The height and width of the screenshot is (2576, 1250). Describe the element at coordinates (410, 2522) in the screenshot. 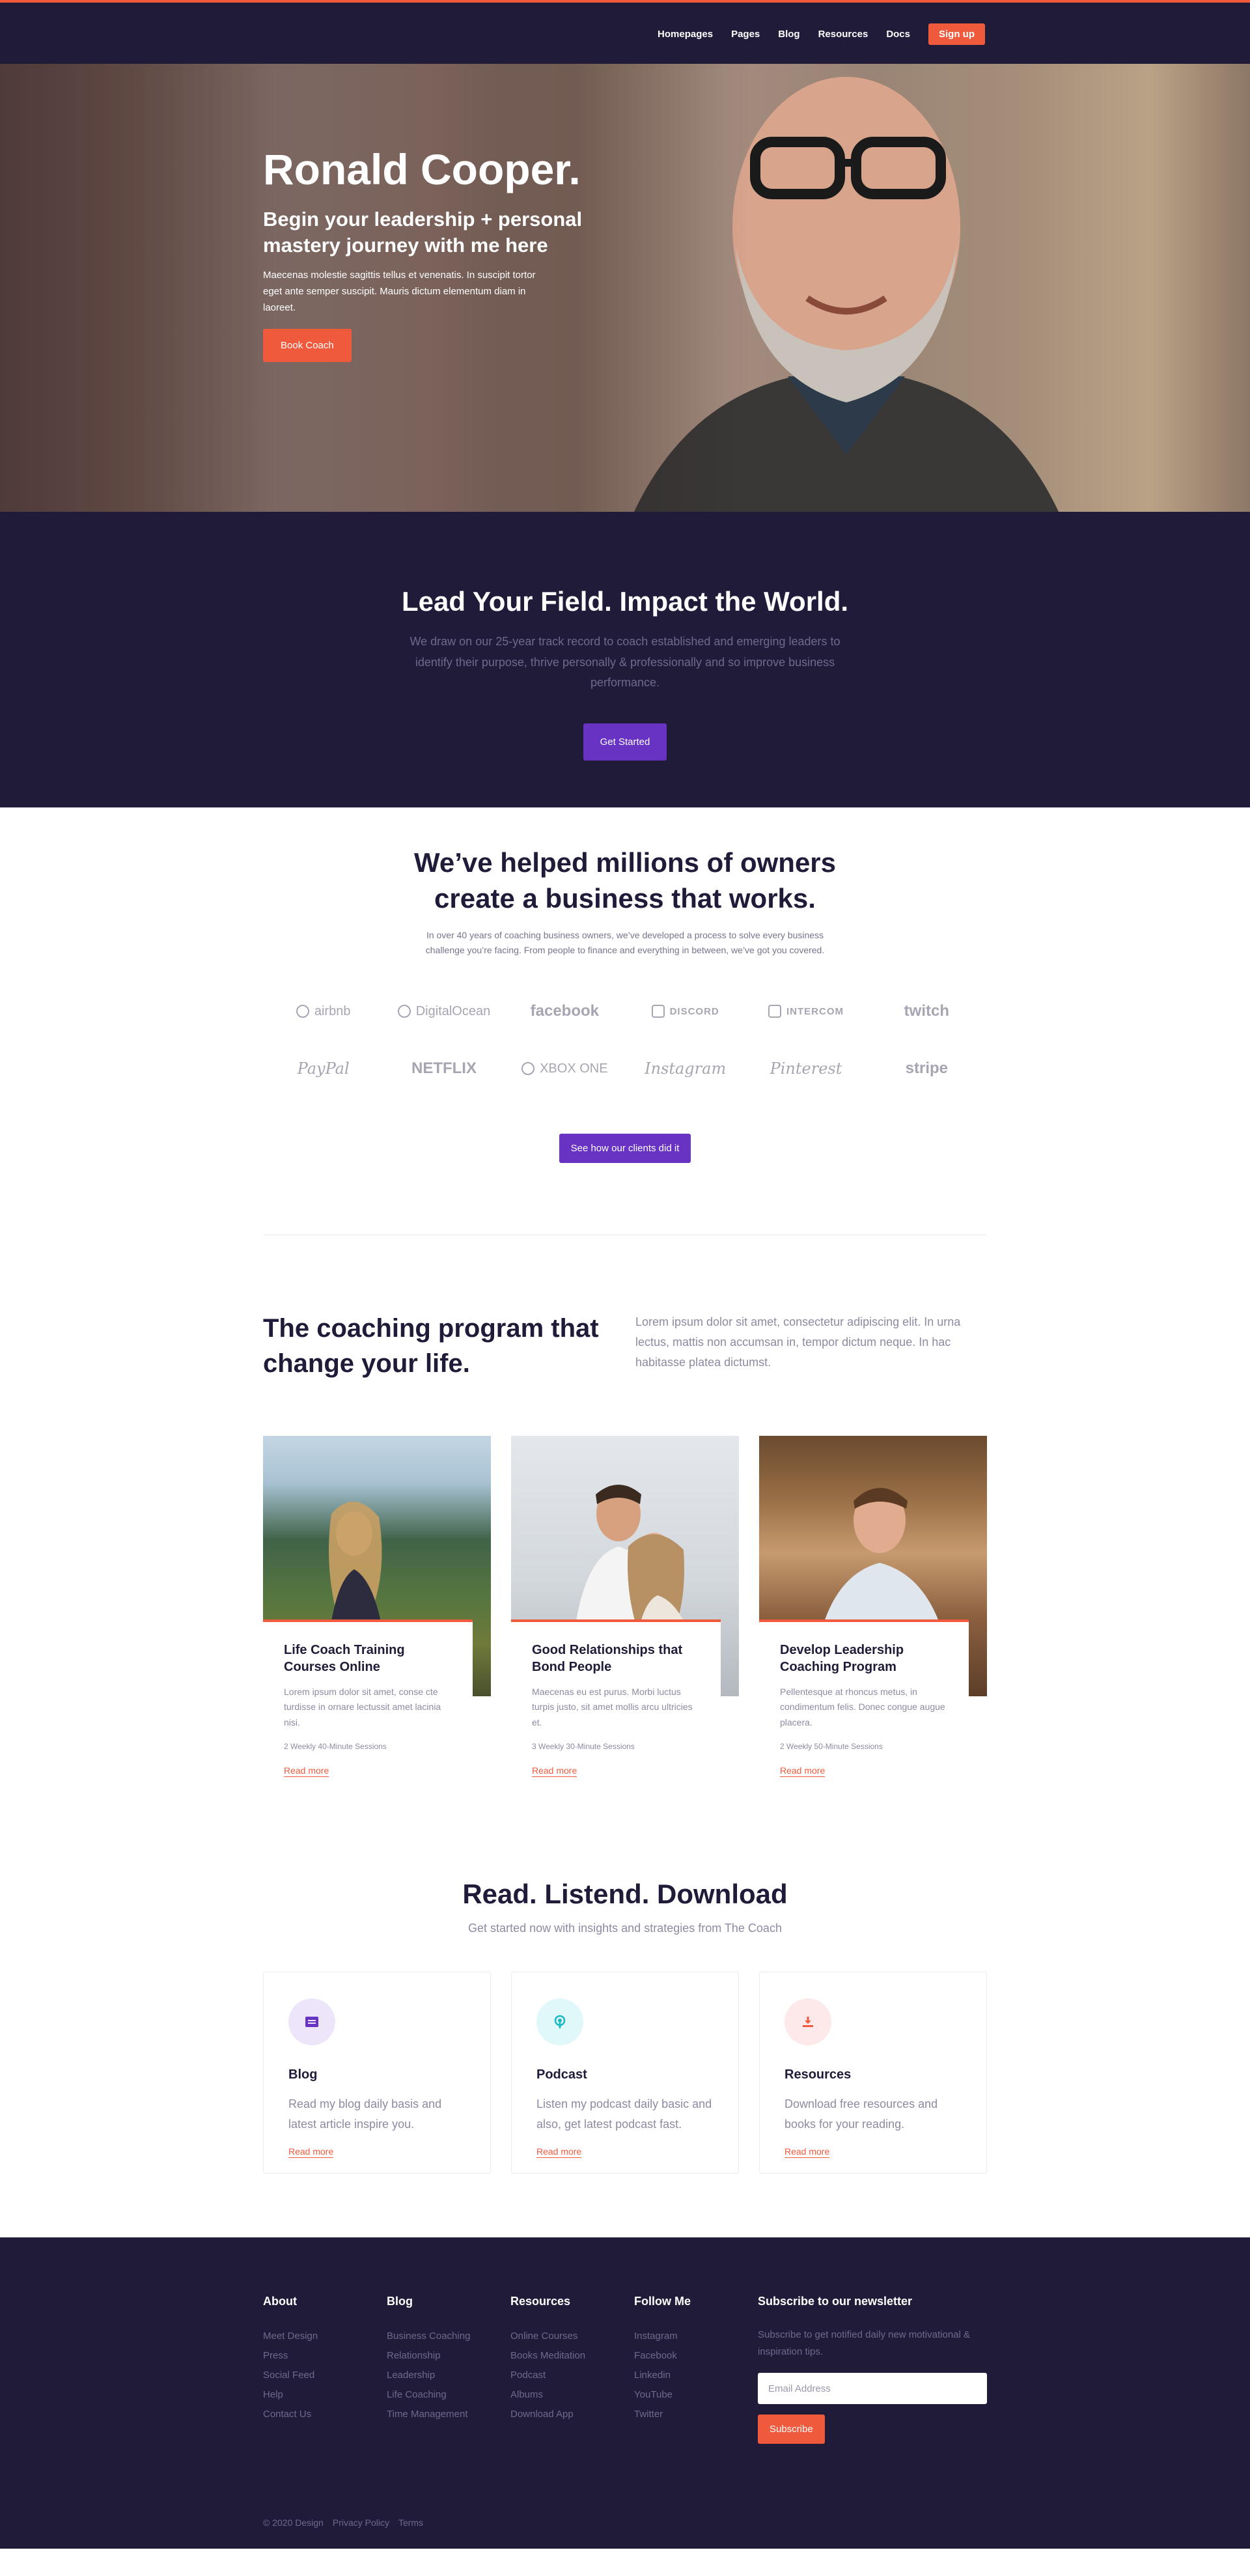

I see `terms-link: Terms` at that location.